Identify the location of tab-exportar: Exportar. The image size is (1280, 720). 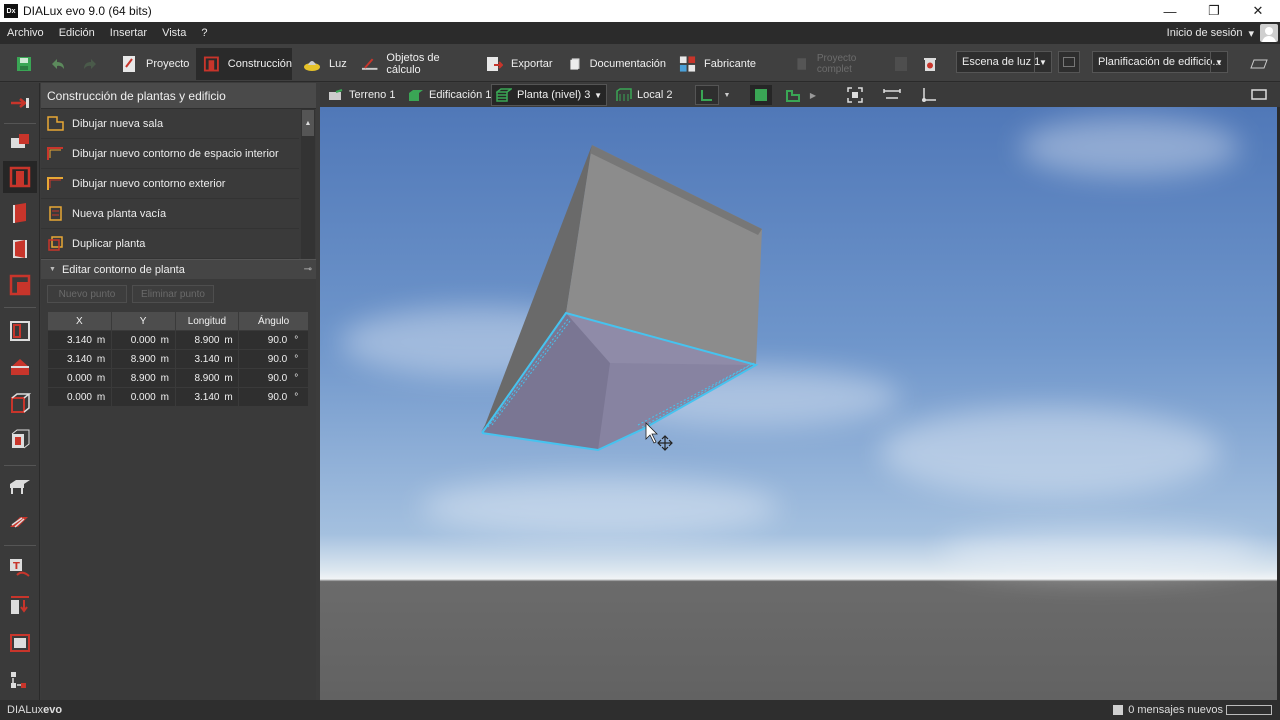
(518, 64).